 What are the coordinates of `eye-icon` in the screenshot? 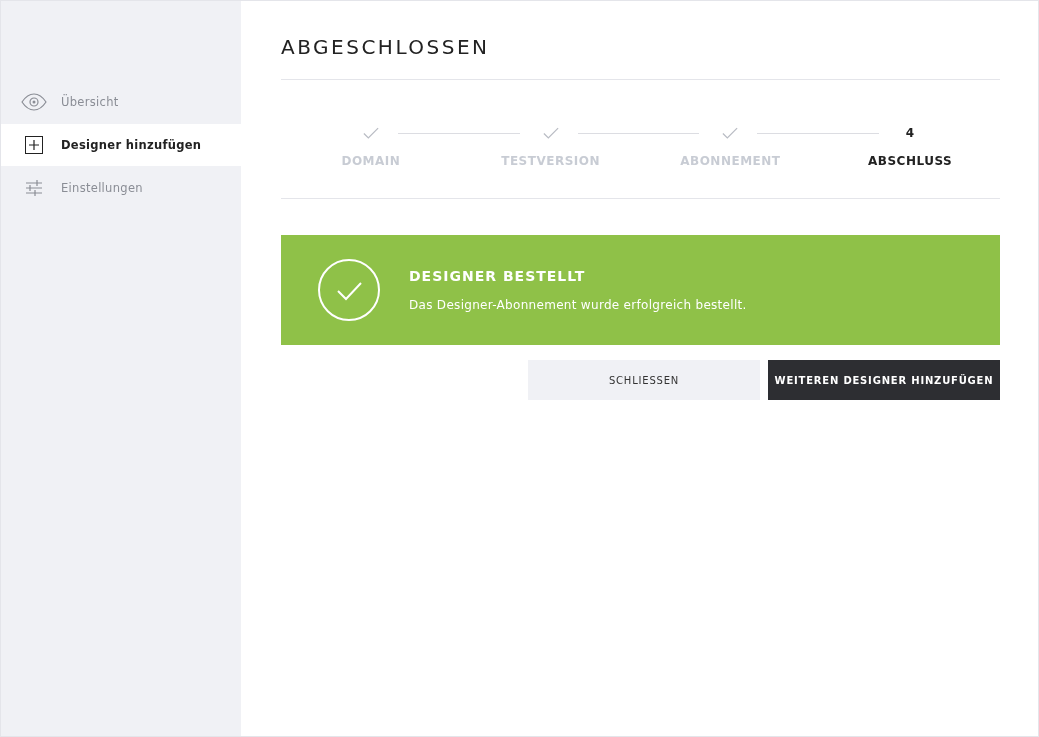 It's located at (34, 102).